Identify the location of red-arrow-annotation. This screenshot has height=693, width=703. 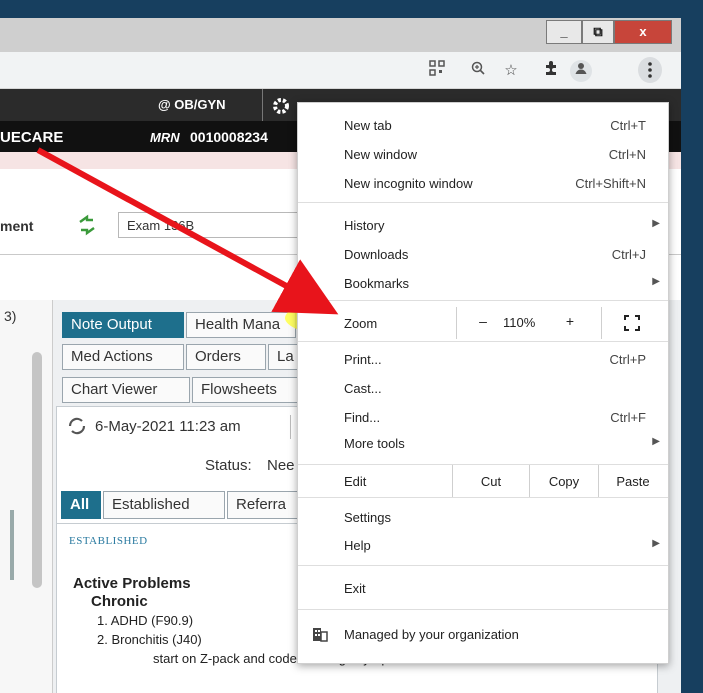
(187, 231).